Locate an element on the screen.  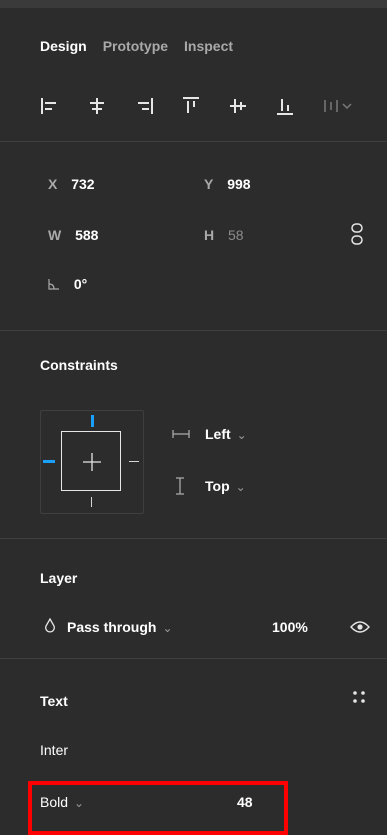
blend-mode-dropdown: Pass through ⌄ is located at coordinates (120, 627).